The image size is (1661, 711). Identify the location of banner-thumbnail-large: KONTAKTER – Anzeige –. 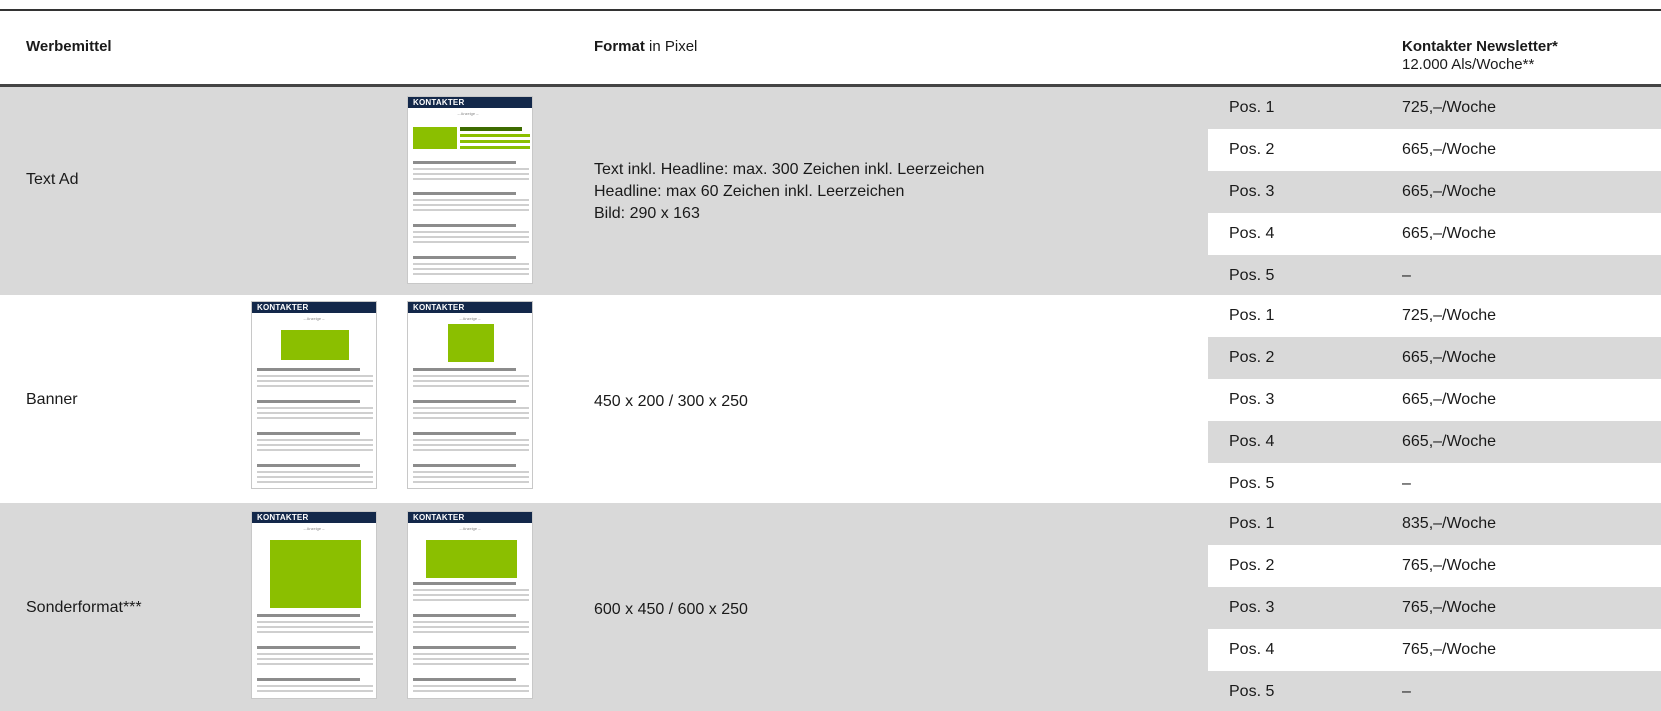
(314, 395).